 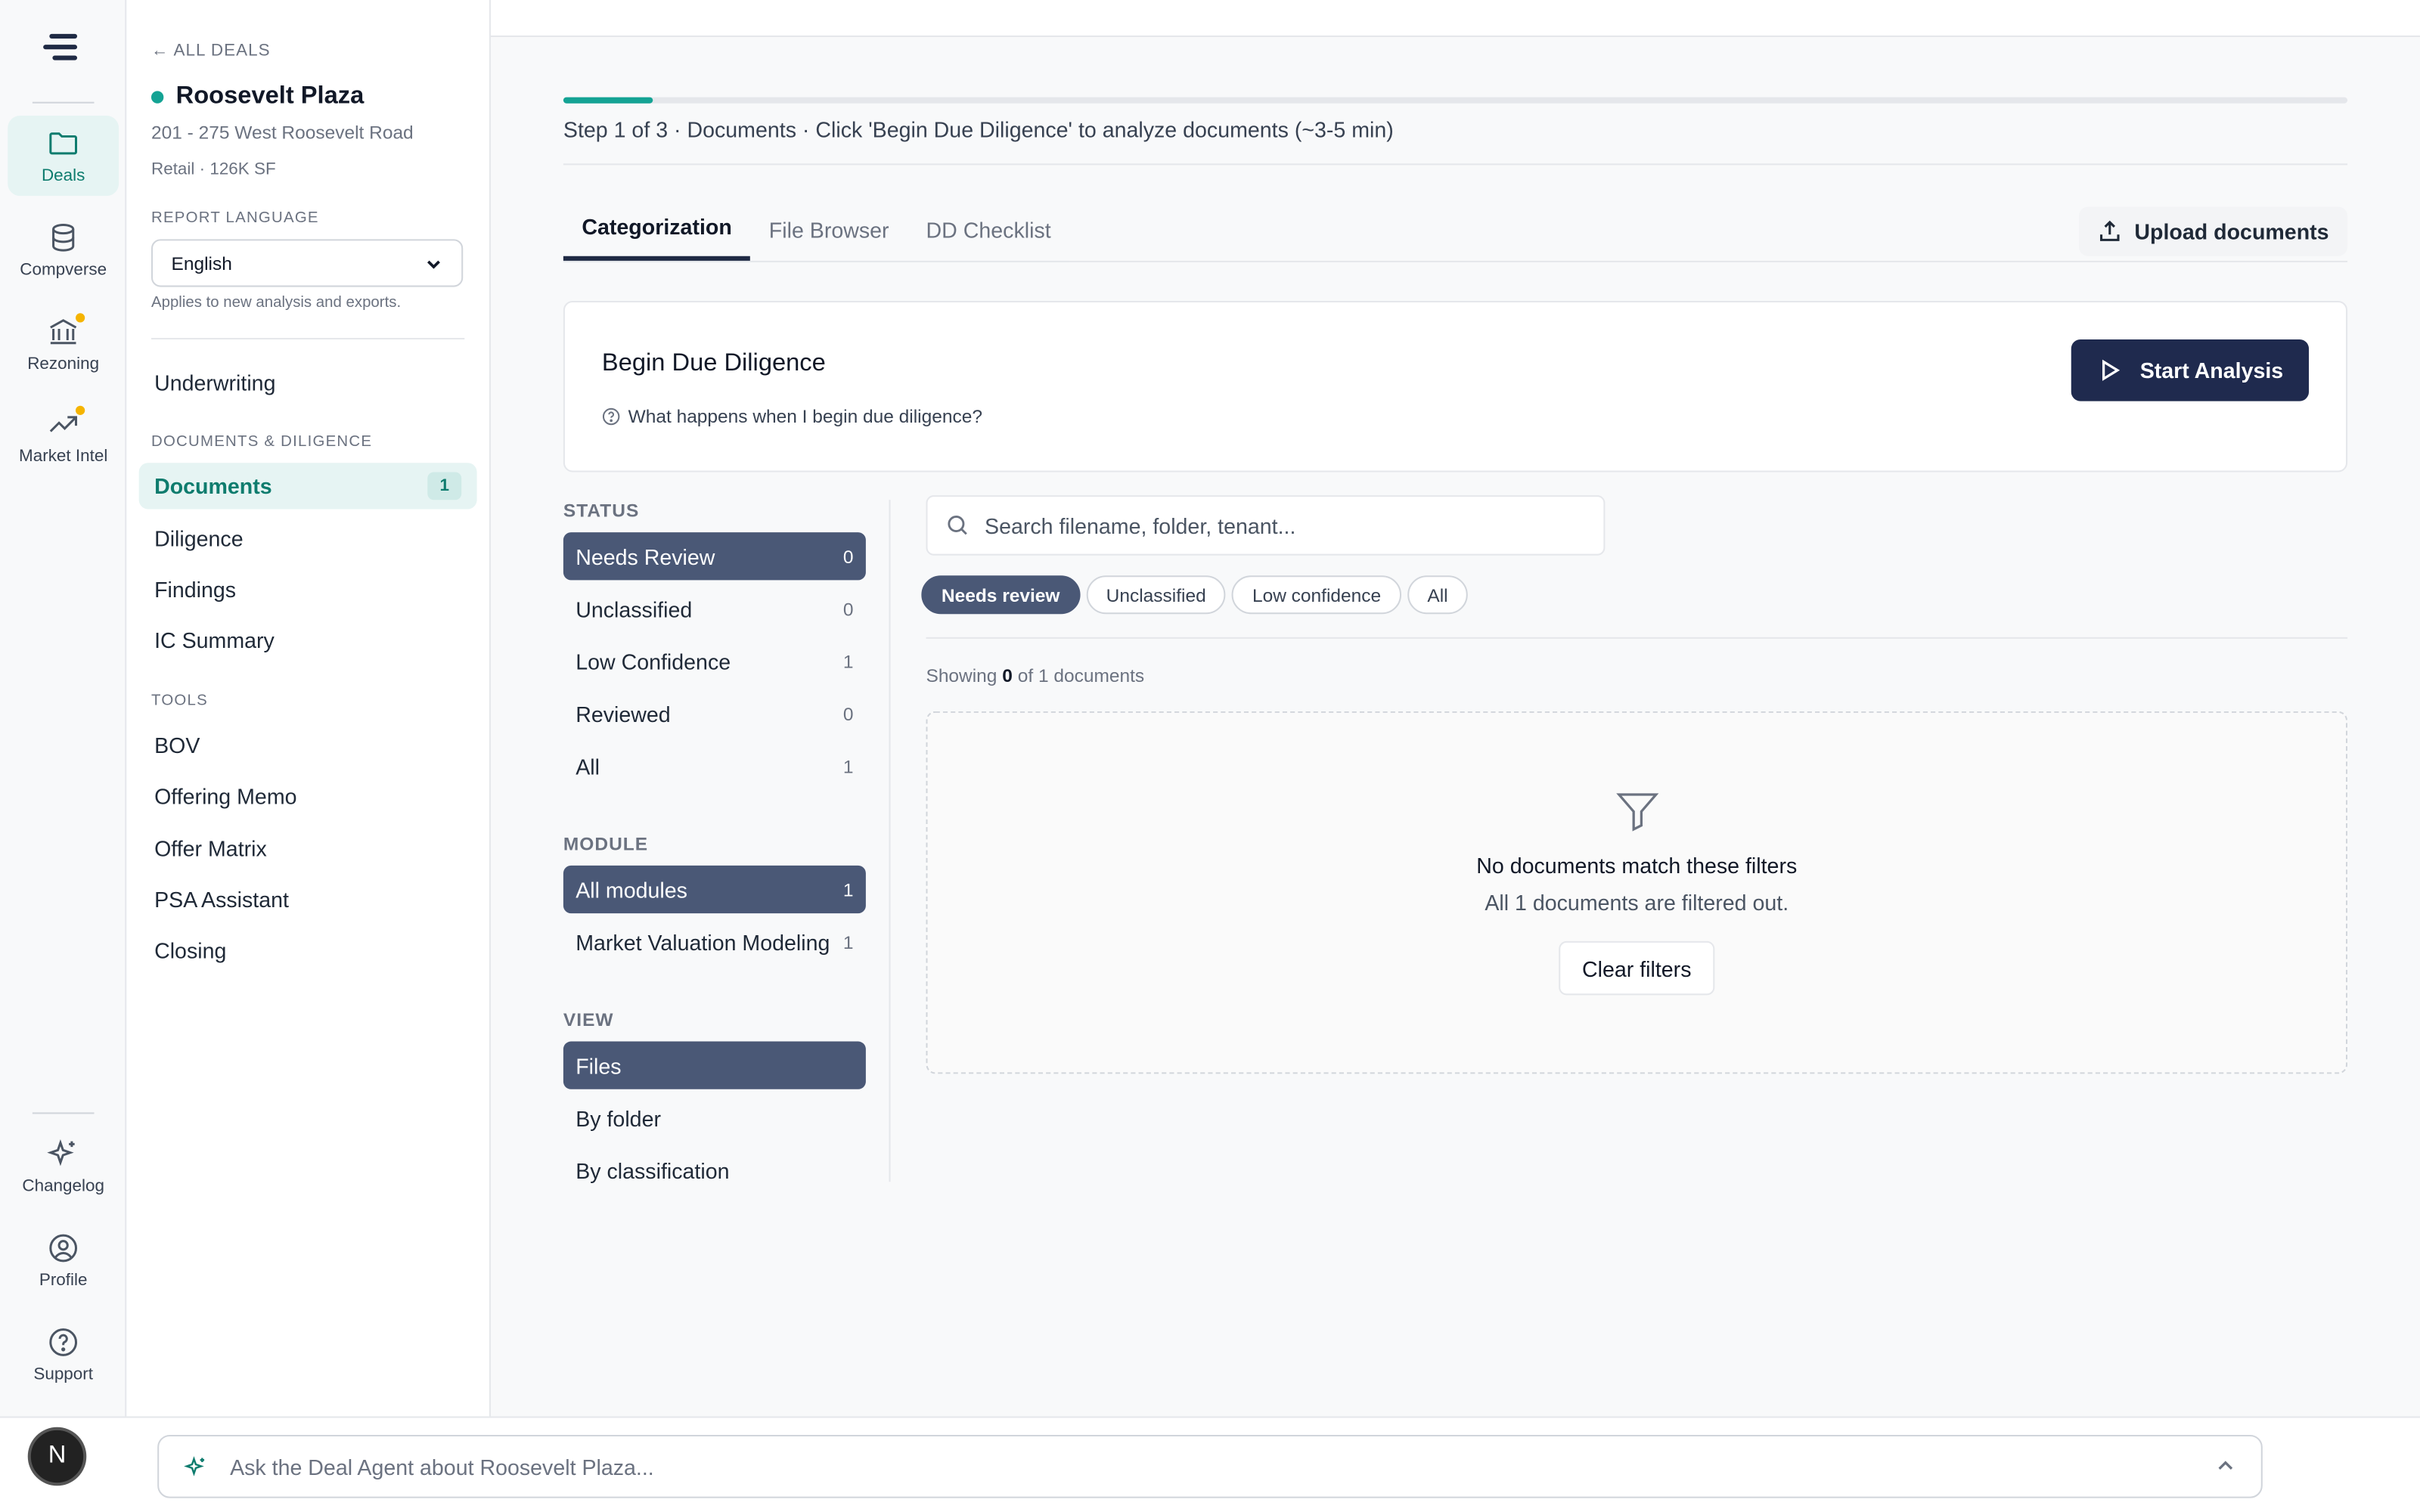 What do you see at coordinates (848, 765) in the screenshot?
I see `filter-count: 1` at bounding box center [848, 765].